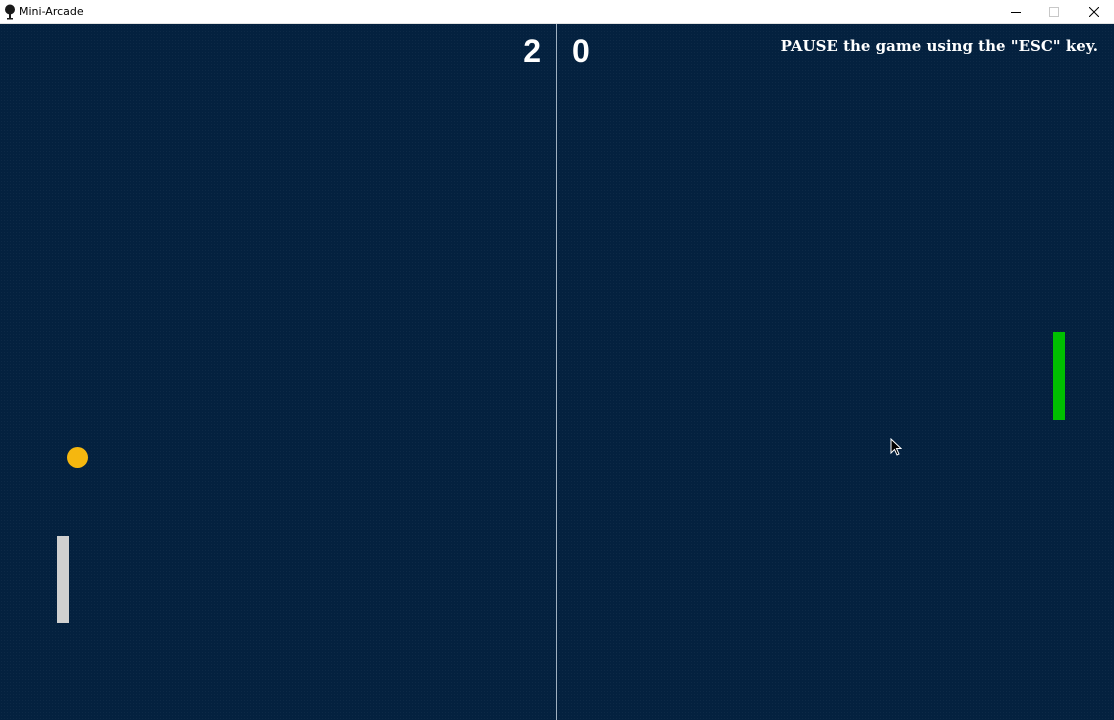 This screenshot has height=720, width=1114. What do you see at coordinates (532, 51) in the screenshot?
I see `left-player-score: 2` at bounding box center [532, 51].